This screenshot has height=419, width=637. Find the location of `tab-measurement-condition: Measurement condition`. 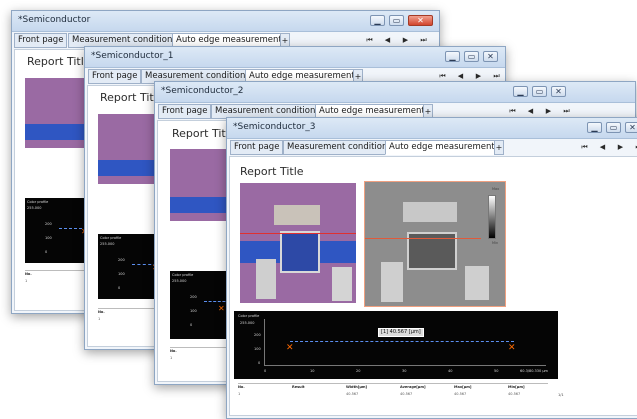

tab-measurement-condition: Measurement condition is located at coordinates (337, 147).